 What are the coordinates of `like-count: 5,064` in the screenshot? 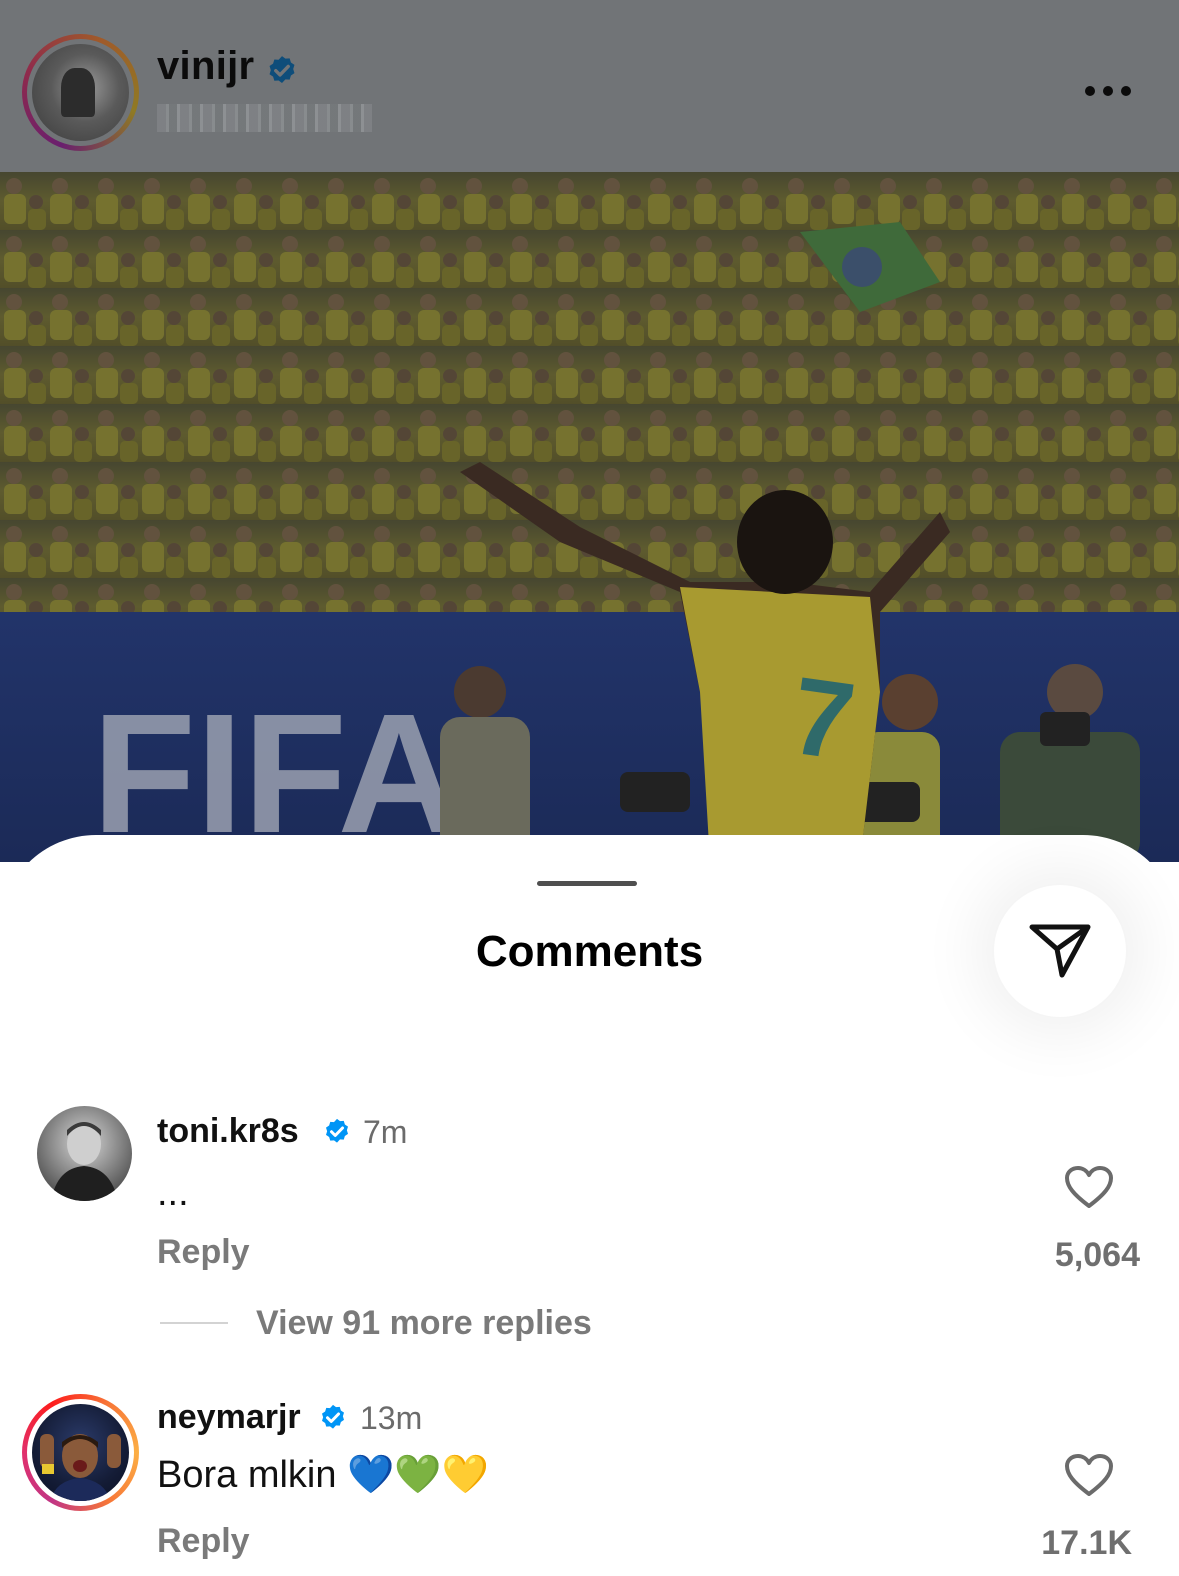 It's located at (1097, 1255).